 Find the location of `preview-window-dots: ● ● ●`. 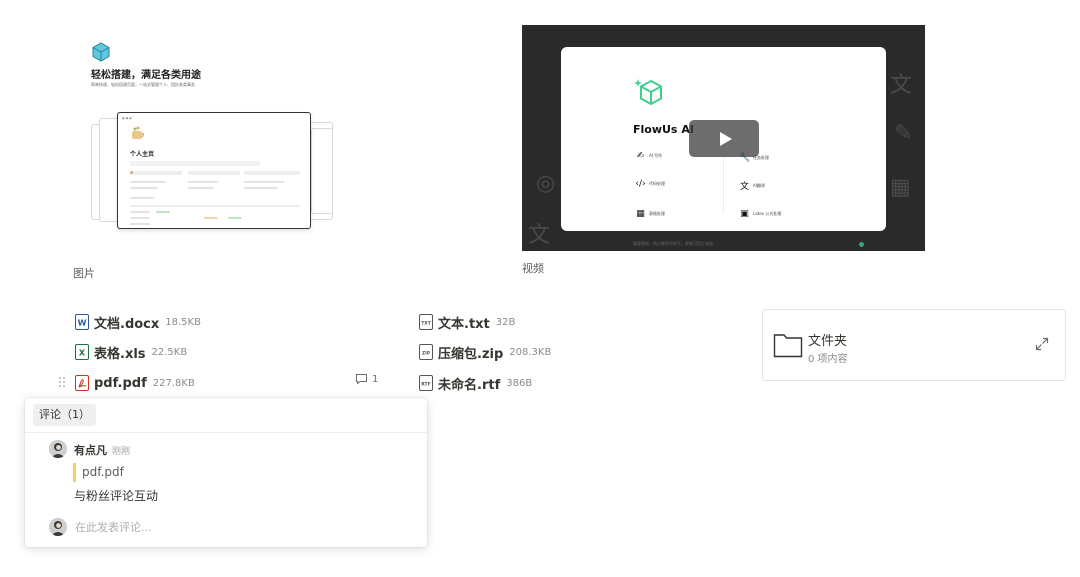

preview-window-dots: ● ● ● is located at coordinates (127, 118).